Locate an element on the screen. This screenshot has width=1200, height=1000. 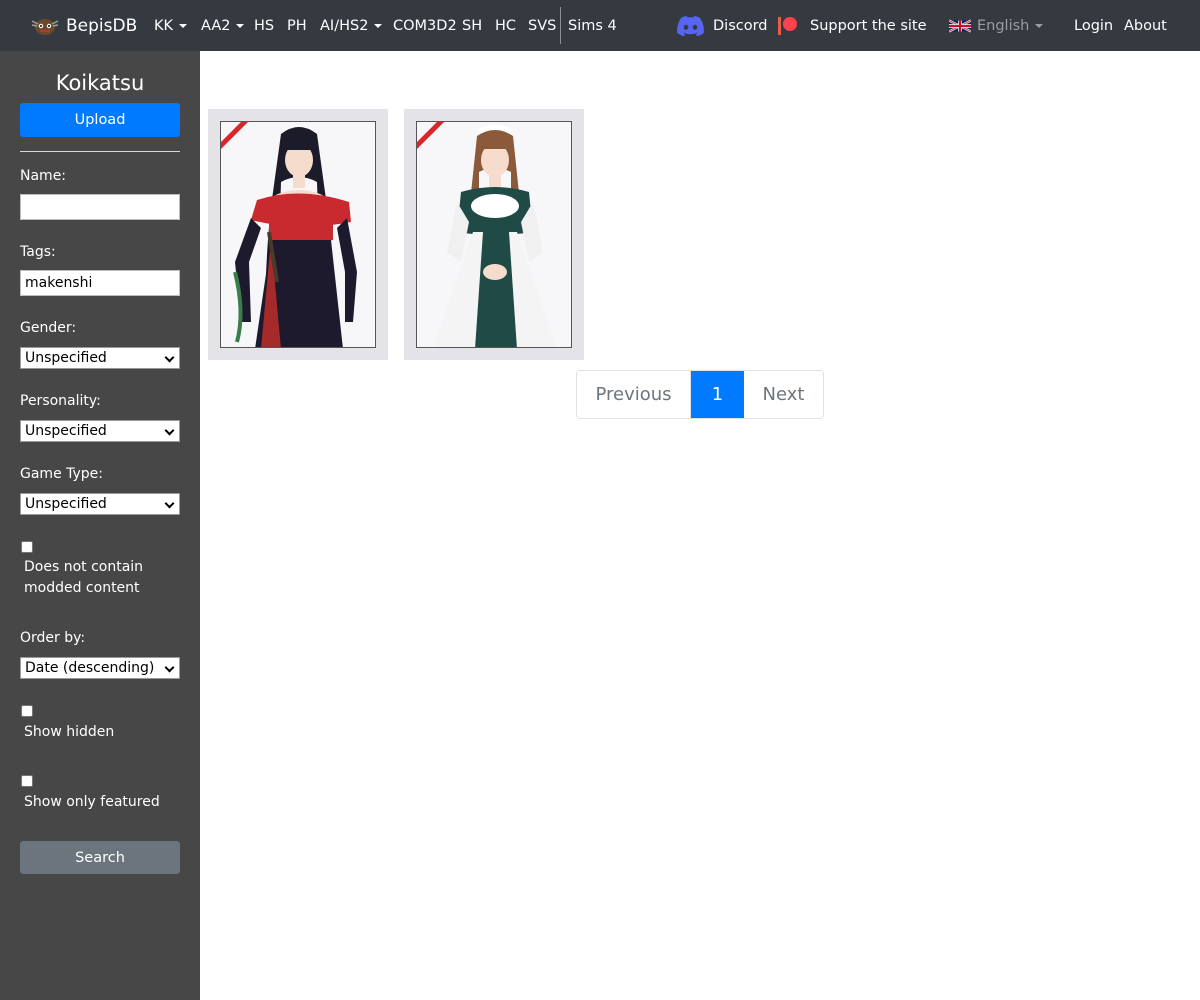
nav-svs-label: SVS is located at coordinates (542, 25).